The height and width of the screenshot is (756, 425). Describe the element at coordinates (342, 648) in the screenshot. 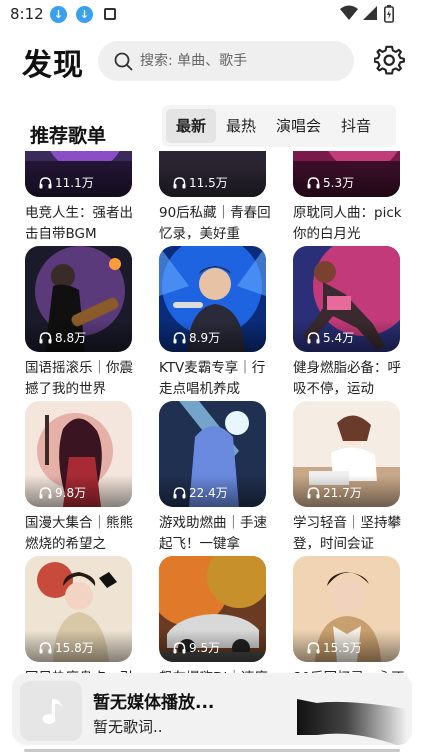

I see `play-count-value: 15.5万` at that location.